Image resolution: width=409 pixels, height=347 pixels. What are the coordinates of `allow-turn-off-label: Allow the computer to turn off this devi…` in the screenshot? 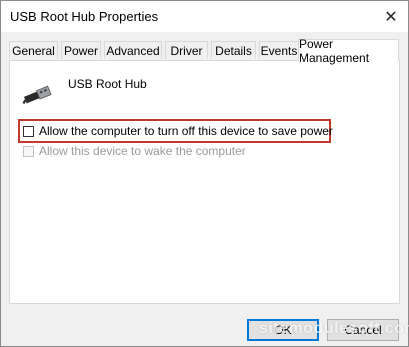 It's located at (186, 131).